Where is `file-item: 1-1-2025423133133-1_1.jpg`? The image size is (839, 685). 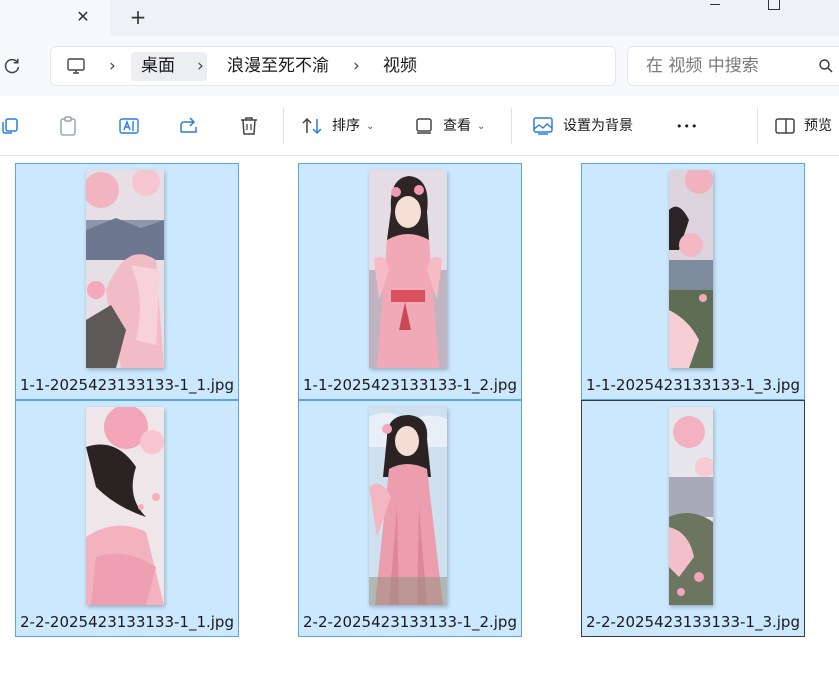 file-item: 1-1-2025423133133-1_1.jpg is located at coordinates (127, 281).